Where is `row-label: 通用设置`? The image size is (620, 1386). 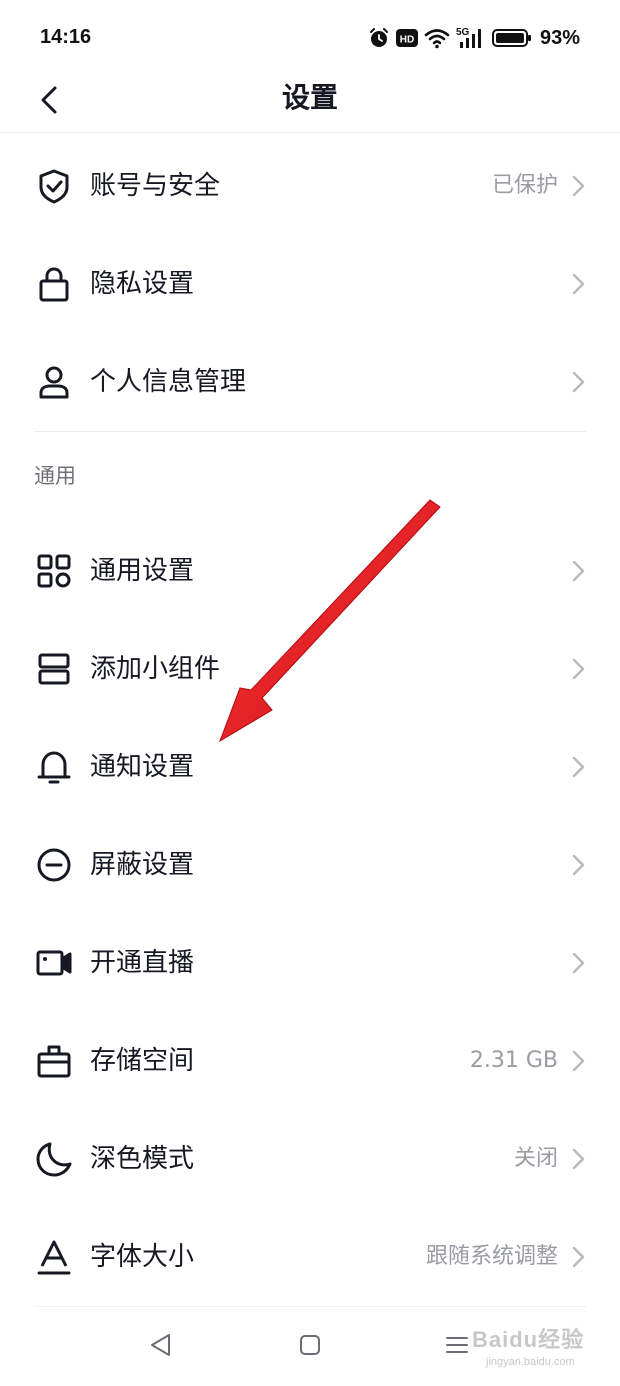
row-label: 通用设置 is located at coordinates (142, 571).